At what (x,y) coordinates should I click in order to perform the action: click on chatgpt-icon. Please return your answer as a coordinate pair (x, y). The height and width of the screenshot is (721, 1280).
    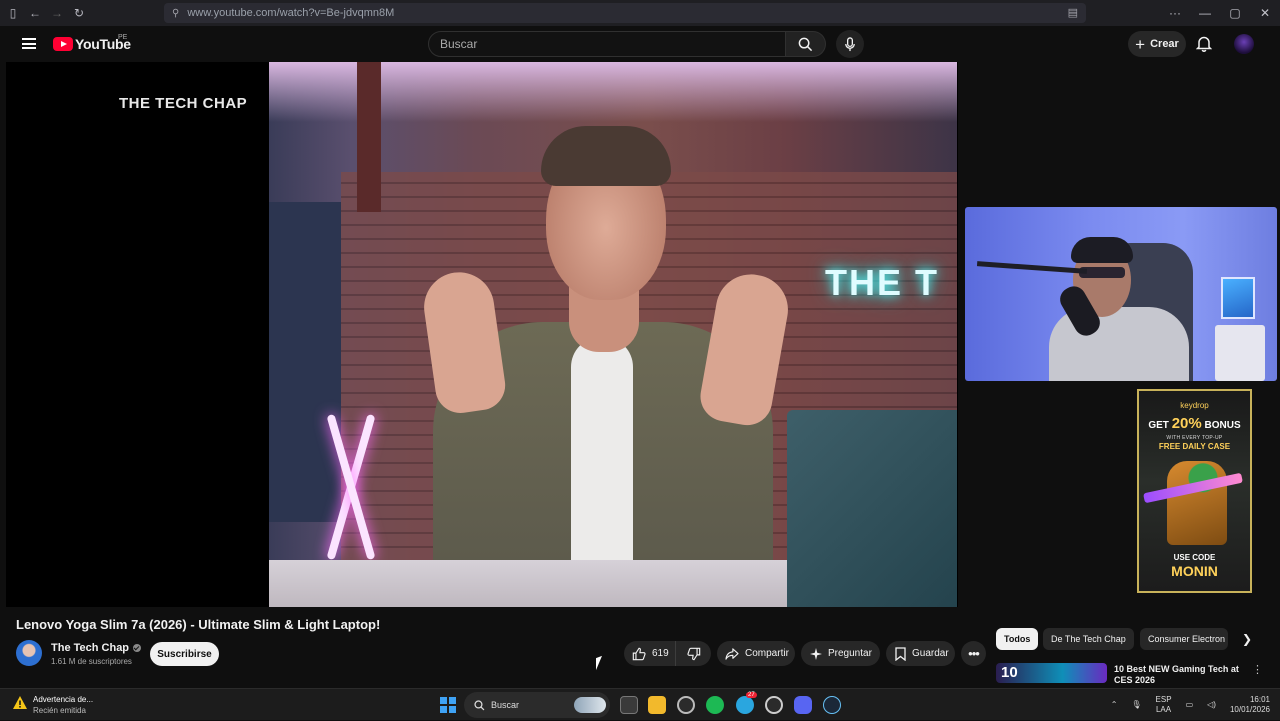
    Looking at the image, I should click on (774, 705).